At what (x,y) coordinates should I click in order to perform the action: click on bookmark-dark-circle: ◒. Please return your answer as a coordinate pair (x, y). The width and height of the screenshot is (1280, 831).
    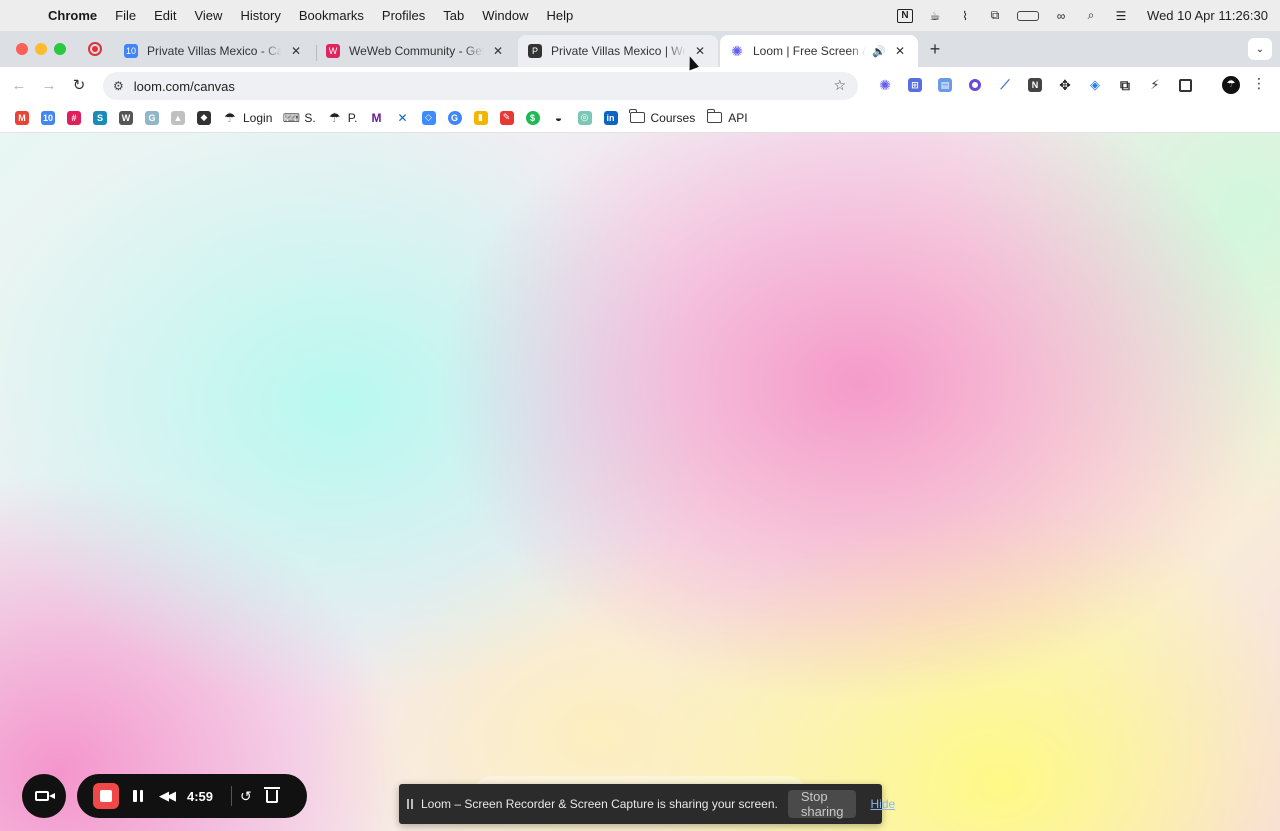
    Looking at the image, I should click on (559, 118).